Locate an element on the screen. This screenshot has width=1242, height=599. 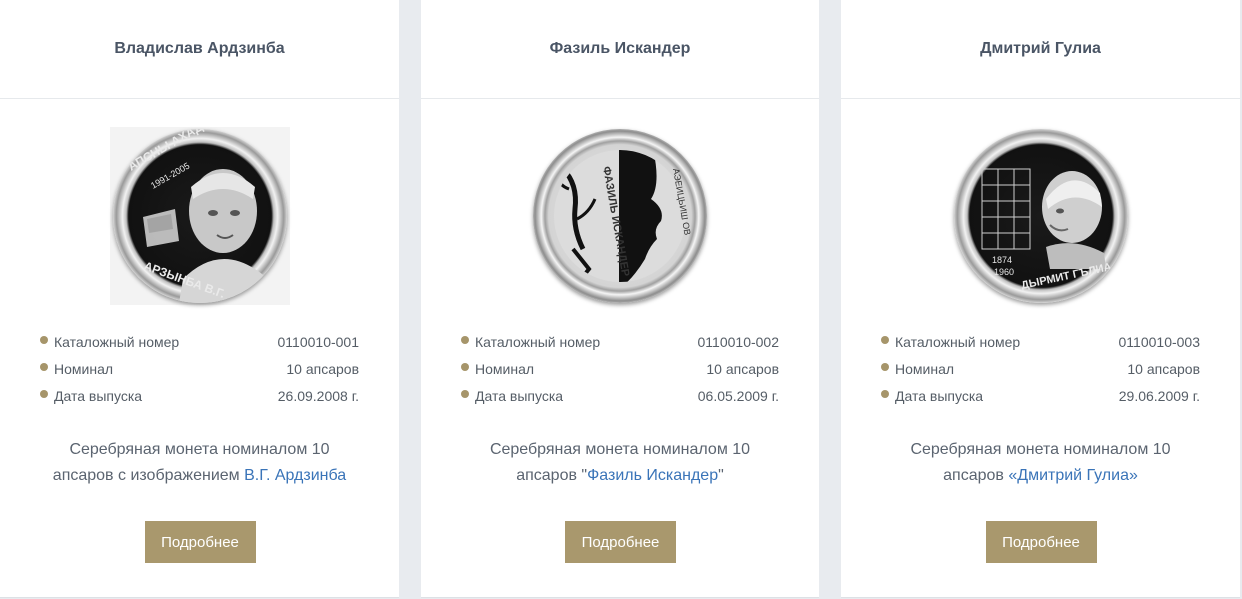
coin-image: 1874 1960 ДЫРМИТ ГЪЛИА is located at coordinates (1041, 216).